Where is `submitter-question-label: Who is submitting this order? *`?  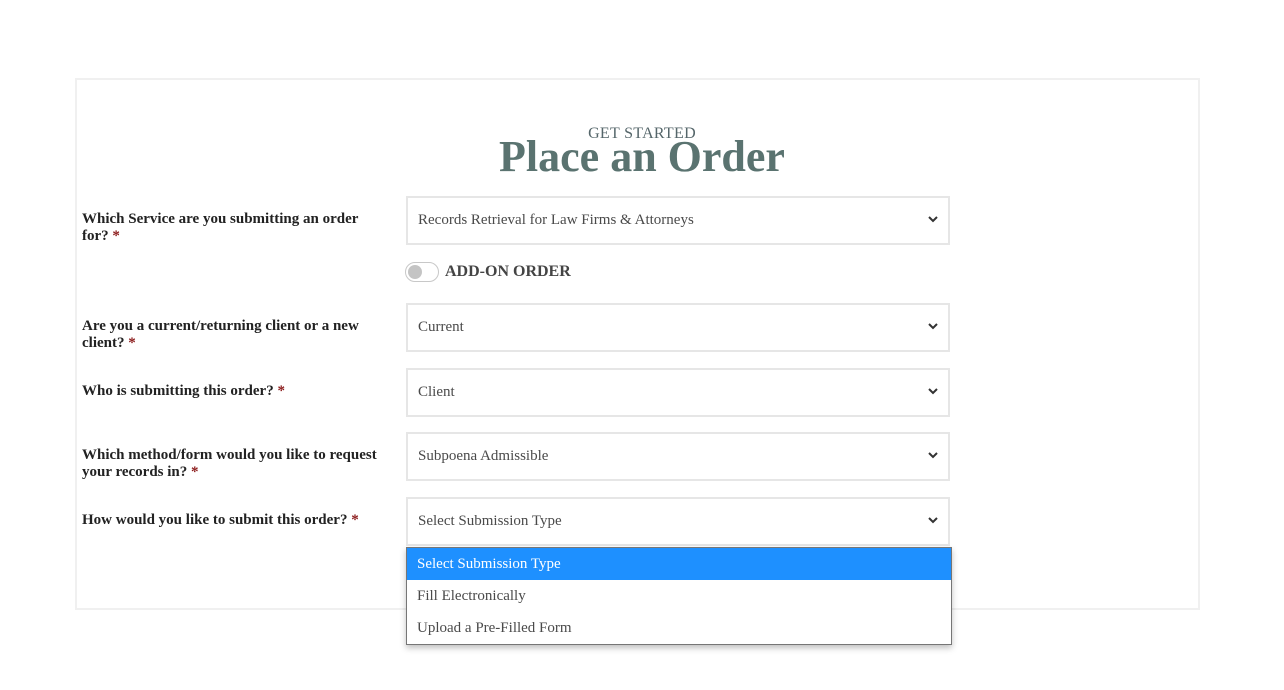
submitter-question-label: Who is submitting this order? * is located at coordinates (232, 391).